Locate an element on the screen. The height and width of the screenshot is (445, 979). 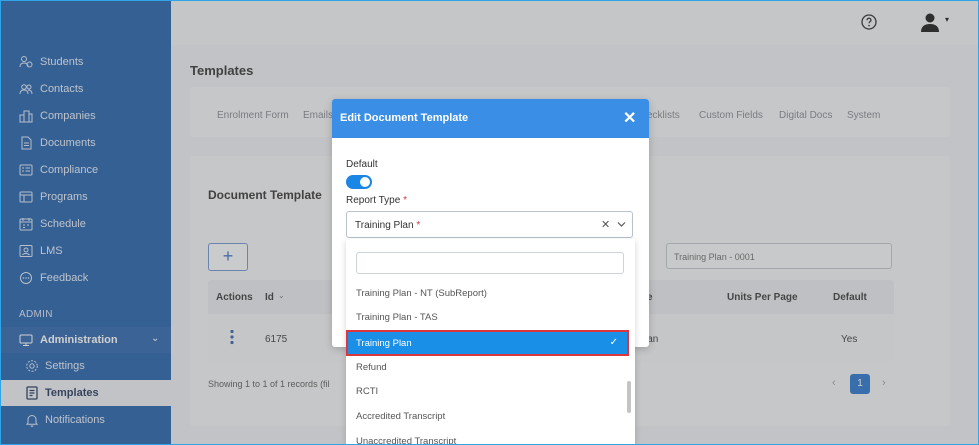
option-training-plan-tas: Training Plan - TAS is located at coordinates (490, 318).